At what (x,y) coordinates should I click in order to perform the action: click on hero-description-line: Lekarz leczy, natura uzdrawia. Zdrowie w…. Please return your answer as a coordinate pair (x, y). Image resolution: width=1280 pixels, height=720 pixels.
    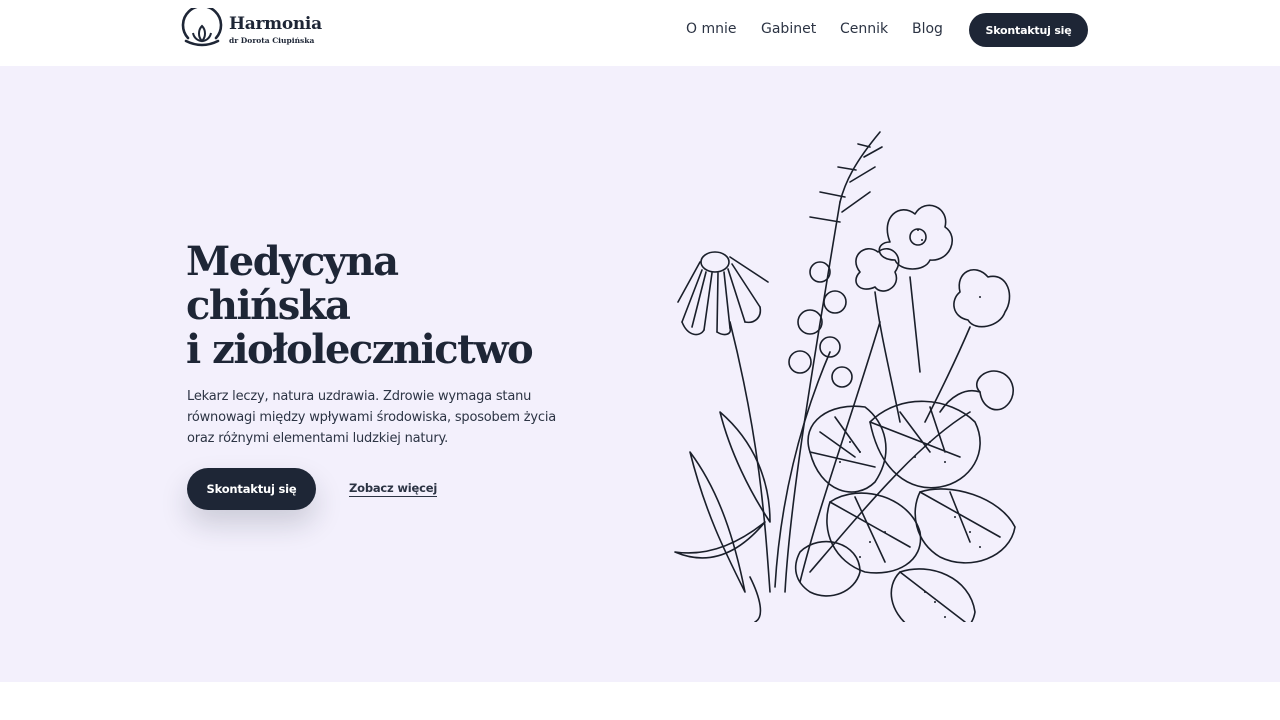
    Looking at the image, I should click on (359, 396).